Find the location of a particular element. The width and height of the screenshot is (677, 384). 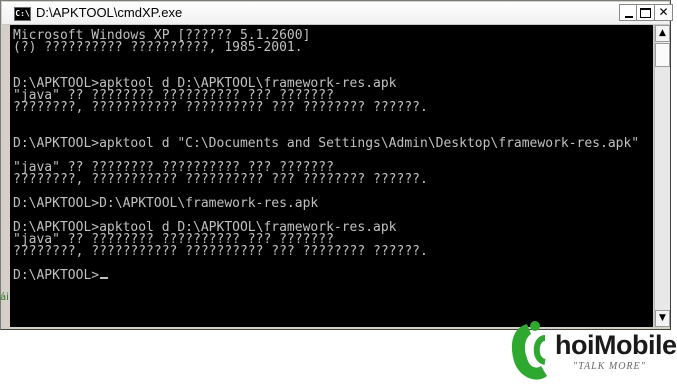

console-line: D:\APKTOOL> is located at coordinates (61, 275).